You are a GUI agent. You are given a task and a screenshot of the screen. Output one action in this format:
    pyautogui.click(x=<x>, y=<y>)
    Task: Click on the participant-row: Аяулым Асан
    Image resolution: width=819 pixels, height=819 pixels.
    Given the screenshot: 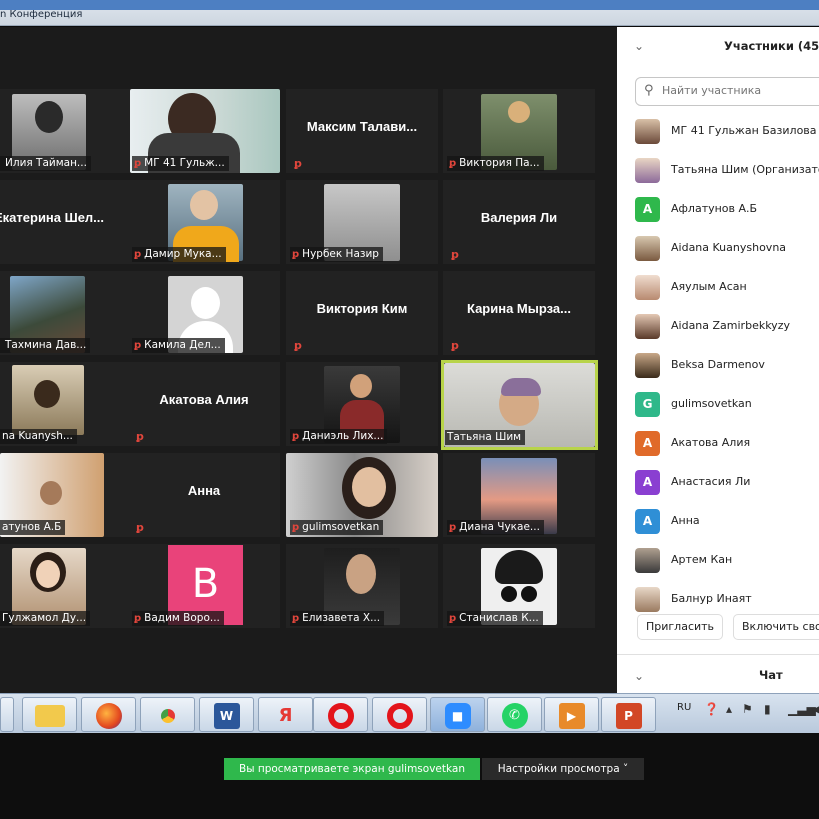 What is the action you would take?
    pyautogui.click(x=718, y=288)
    